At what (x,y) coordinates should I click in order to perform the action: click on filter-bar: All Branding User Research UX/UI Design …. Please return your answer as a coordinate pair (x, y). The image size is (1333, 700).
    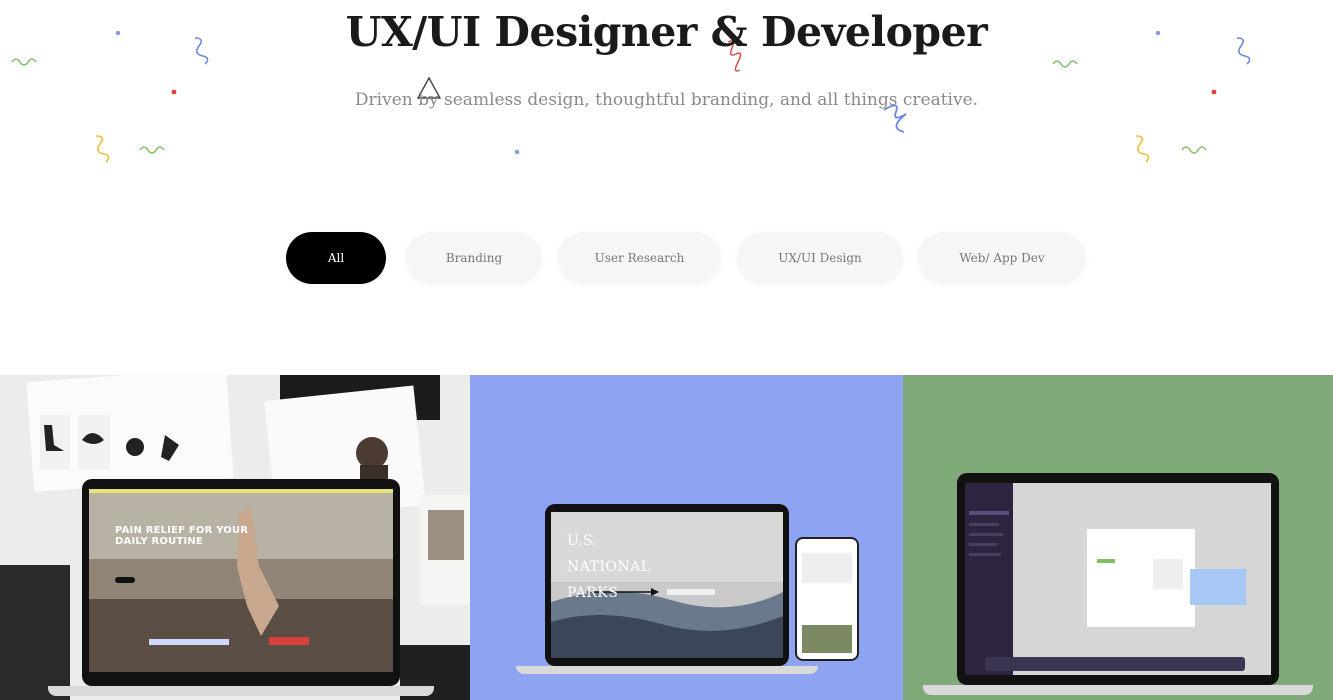
    Looking at the image, I should click on (666, 258).